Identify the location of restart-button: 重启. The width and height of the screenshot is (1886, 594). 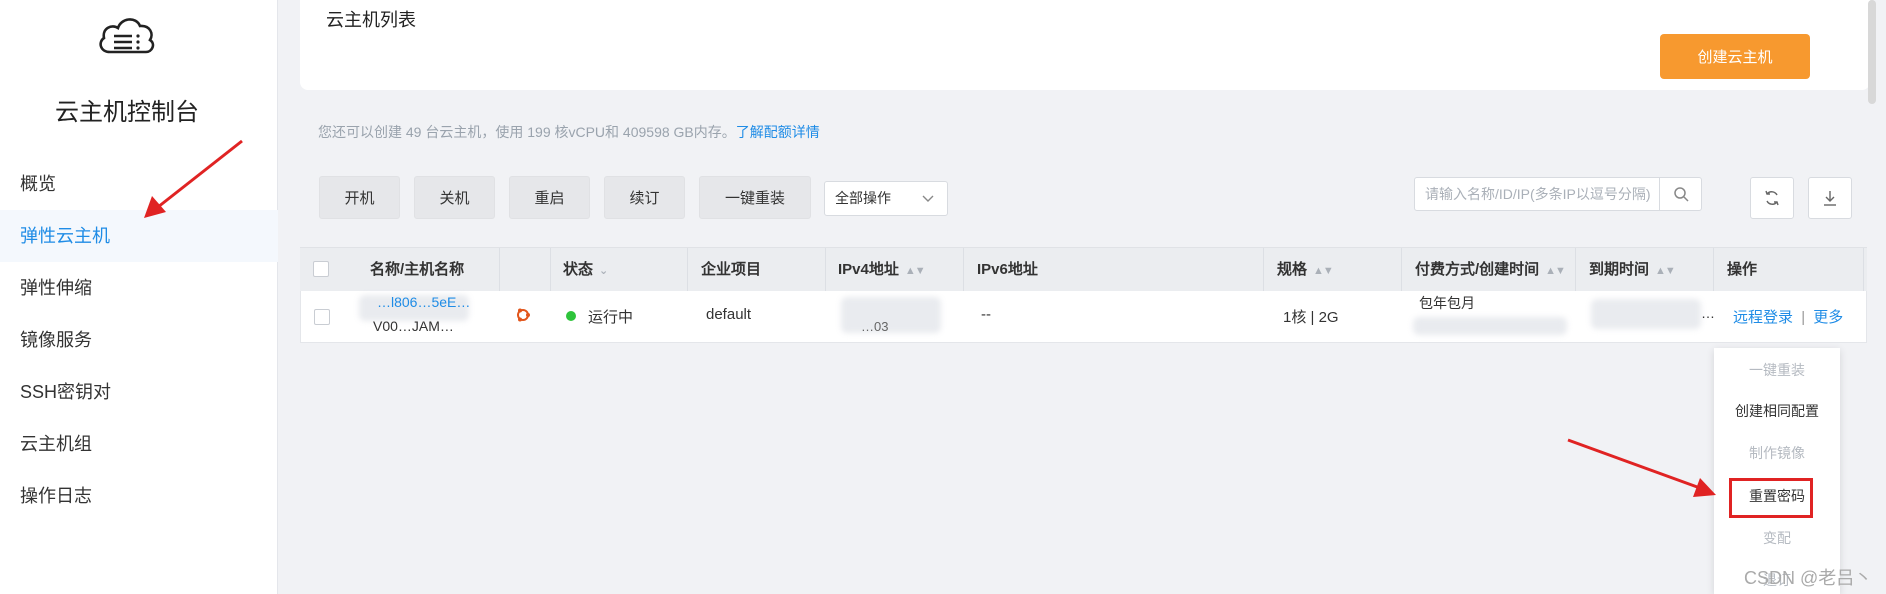
(549, 197).